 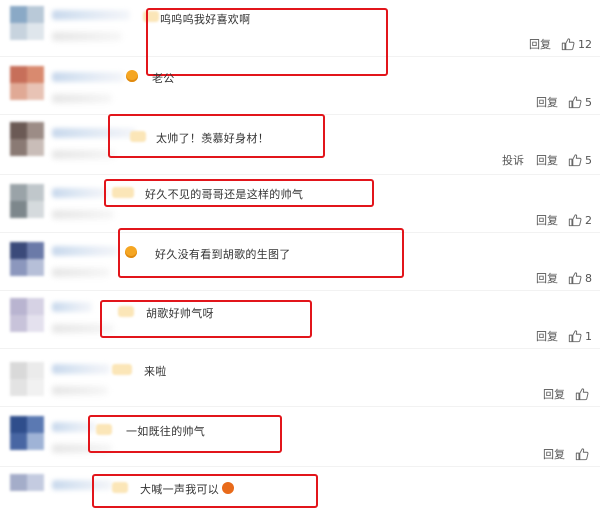 What do you see at coordinates (163, 78) in the screenshot?
I see `comment-text: 老公` at bounding box center [163, 78].